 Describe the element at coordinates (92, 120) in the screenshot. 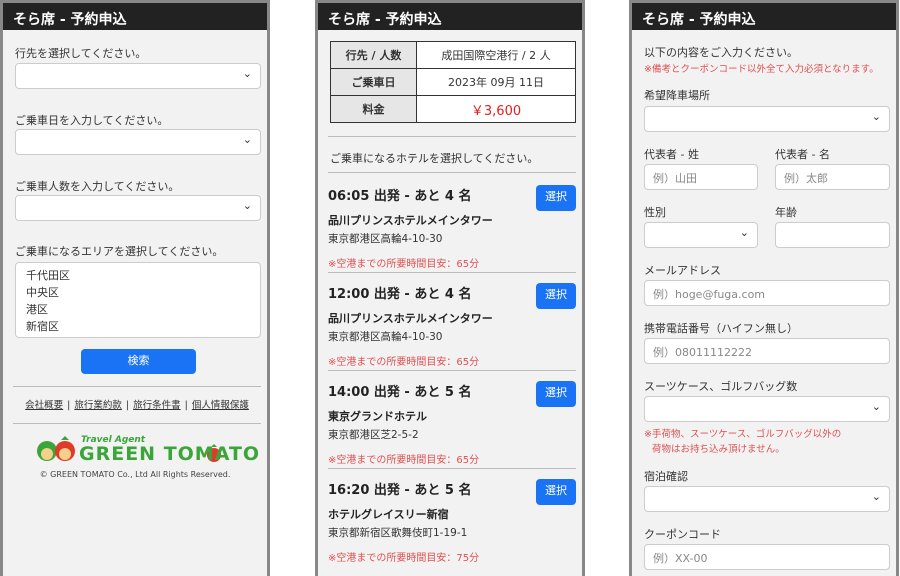

I see `date-label: ご乗車日を入力してください。` at that location.